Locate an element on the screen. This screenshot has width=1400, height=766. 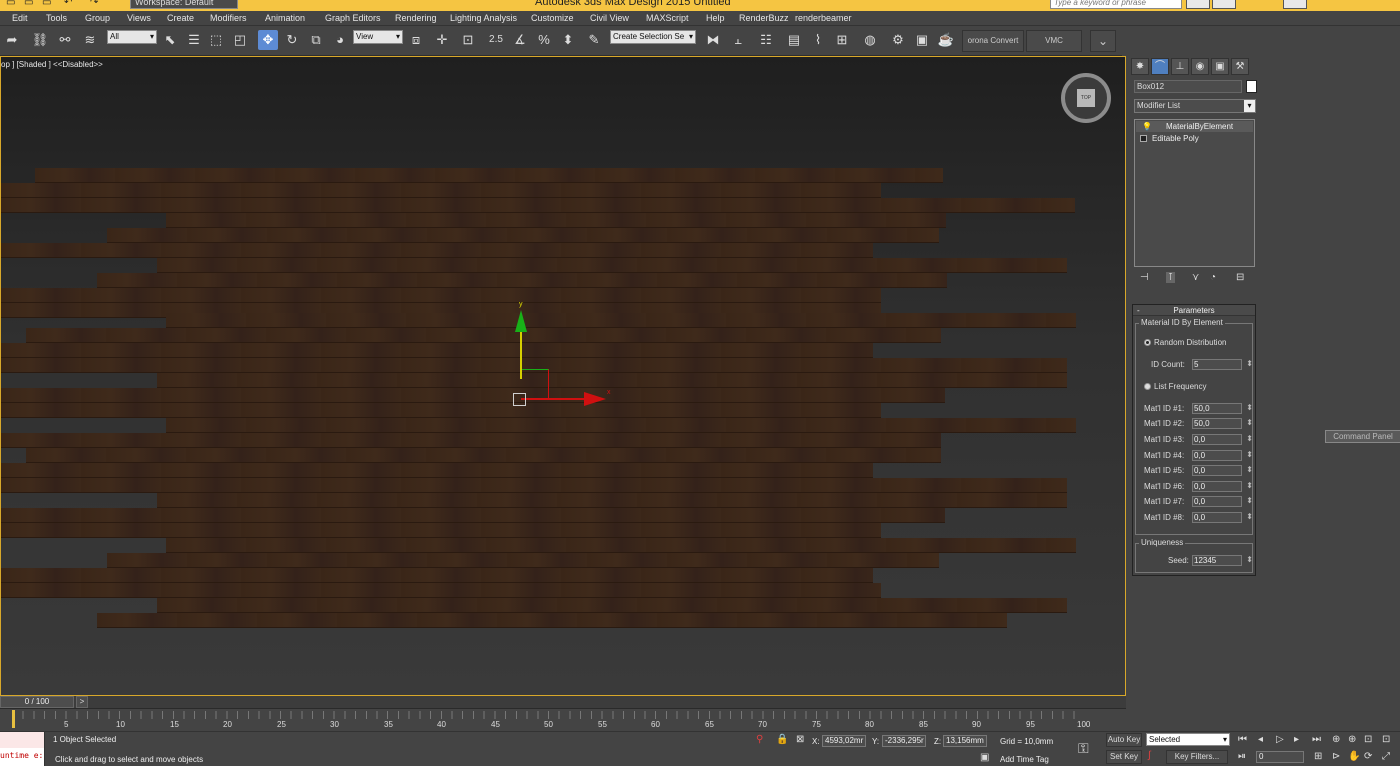
gizmo-y-arrow-icon is located at coordinates (521, 321).